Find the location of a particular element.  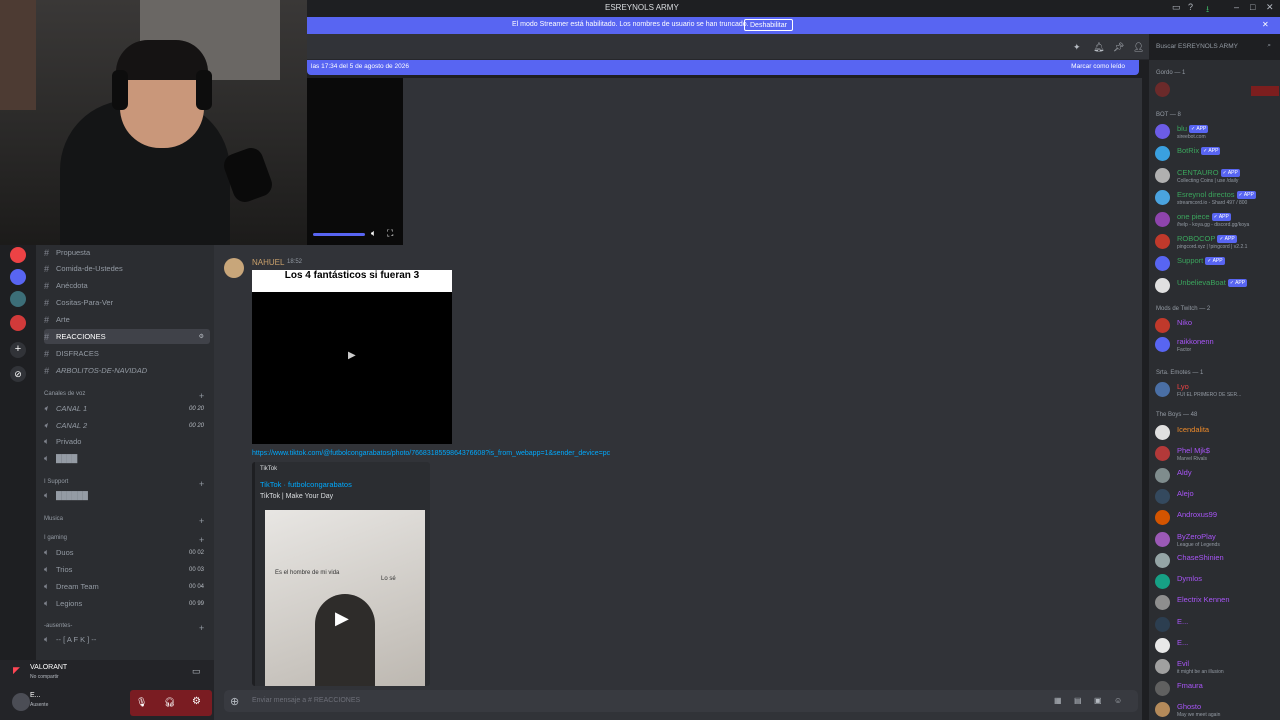

member-item: blu ✓ APP sireebot.com is located at coordinates (1217, 132).